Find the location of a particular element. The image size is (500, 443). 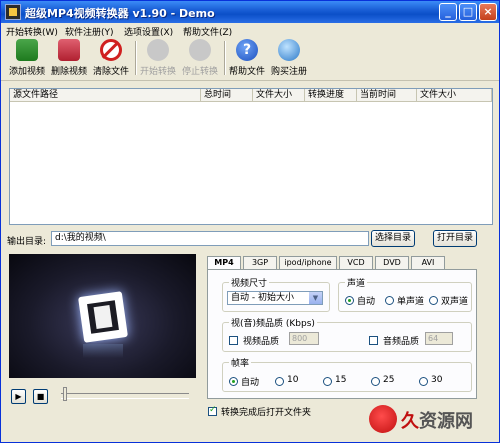

buy-register-icon is located at coordinates (289, 50).